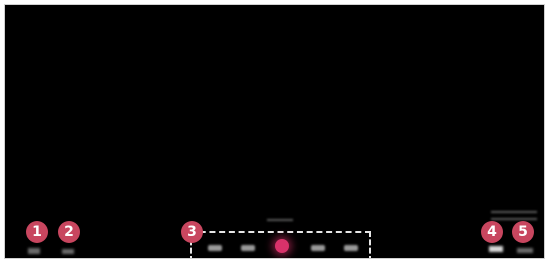 The height and width of the screenshot is (263, 549). Describe the element at coordinates (525, 250) in the screenshot. I see `right-control-5-icon` at that location.